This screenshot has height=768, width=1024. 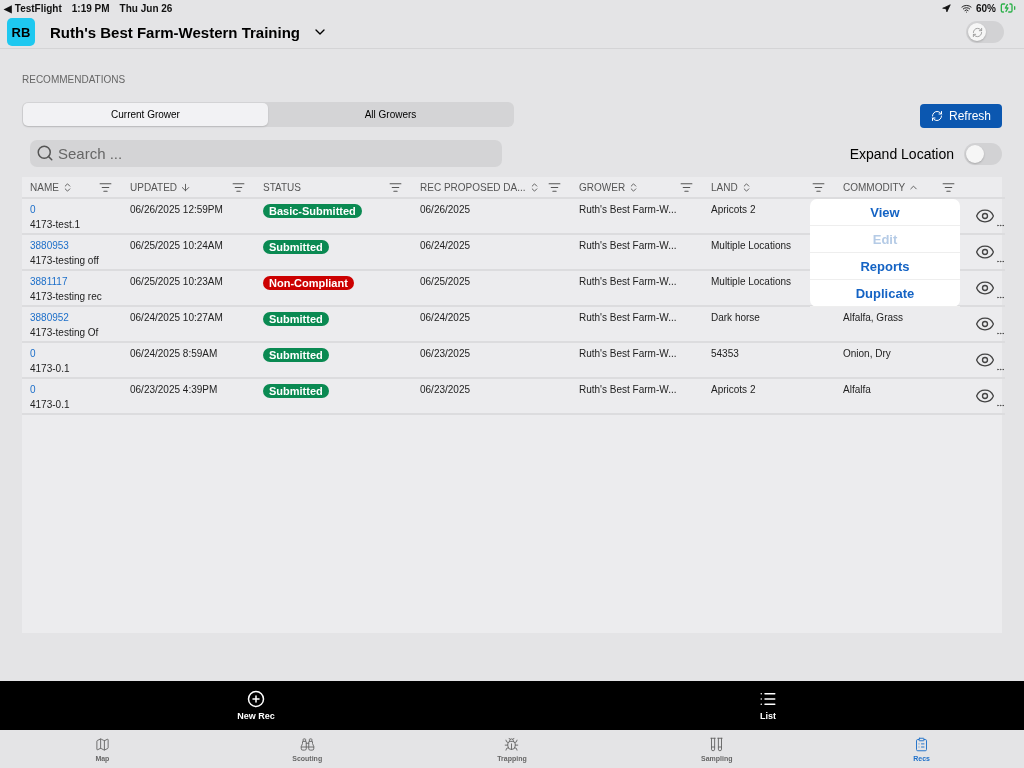 What do you see at coordinates (188, 217) in the screenshot?
I see `table-cell: 06/26/2025 12:59PM` at bounding box center [188, 217].